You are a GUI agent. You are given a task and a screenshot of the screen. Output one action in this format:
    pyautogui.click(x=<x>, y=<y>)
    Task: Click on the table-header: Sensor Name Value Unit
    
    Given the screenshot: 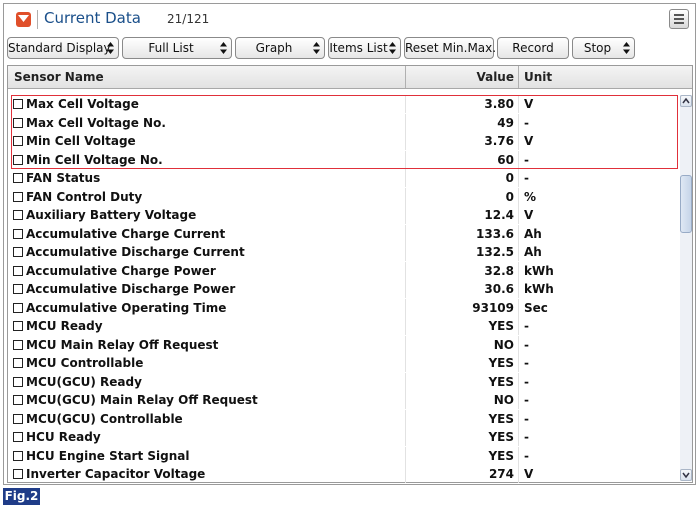 What is the action you would take?
    pyautogui.click(x=350, y=77)
    